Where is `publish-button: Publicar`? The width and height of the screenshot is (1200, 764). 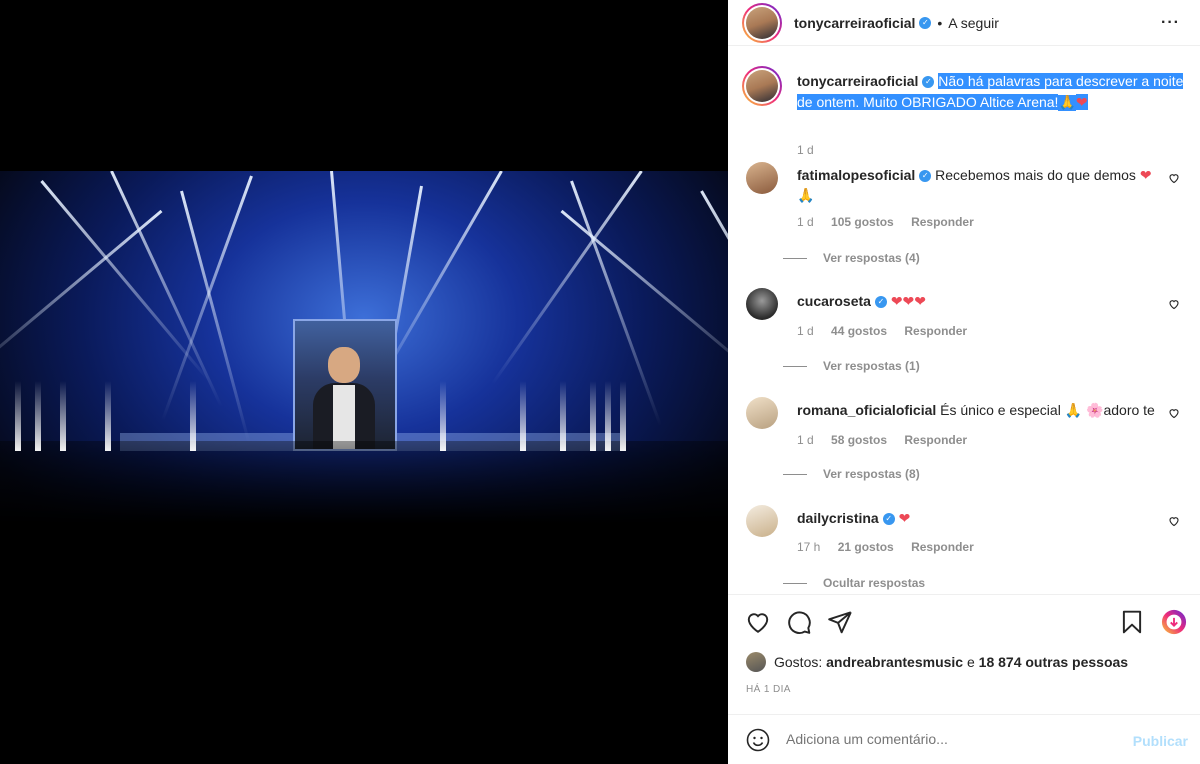 publish-button: Publicar is located at coordinates (1160, 741).